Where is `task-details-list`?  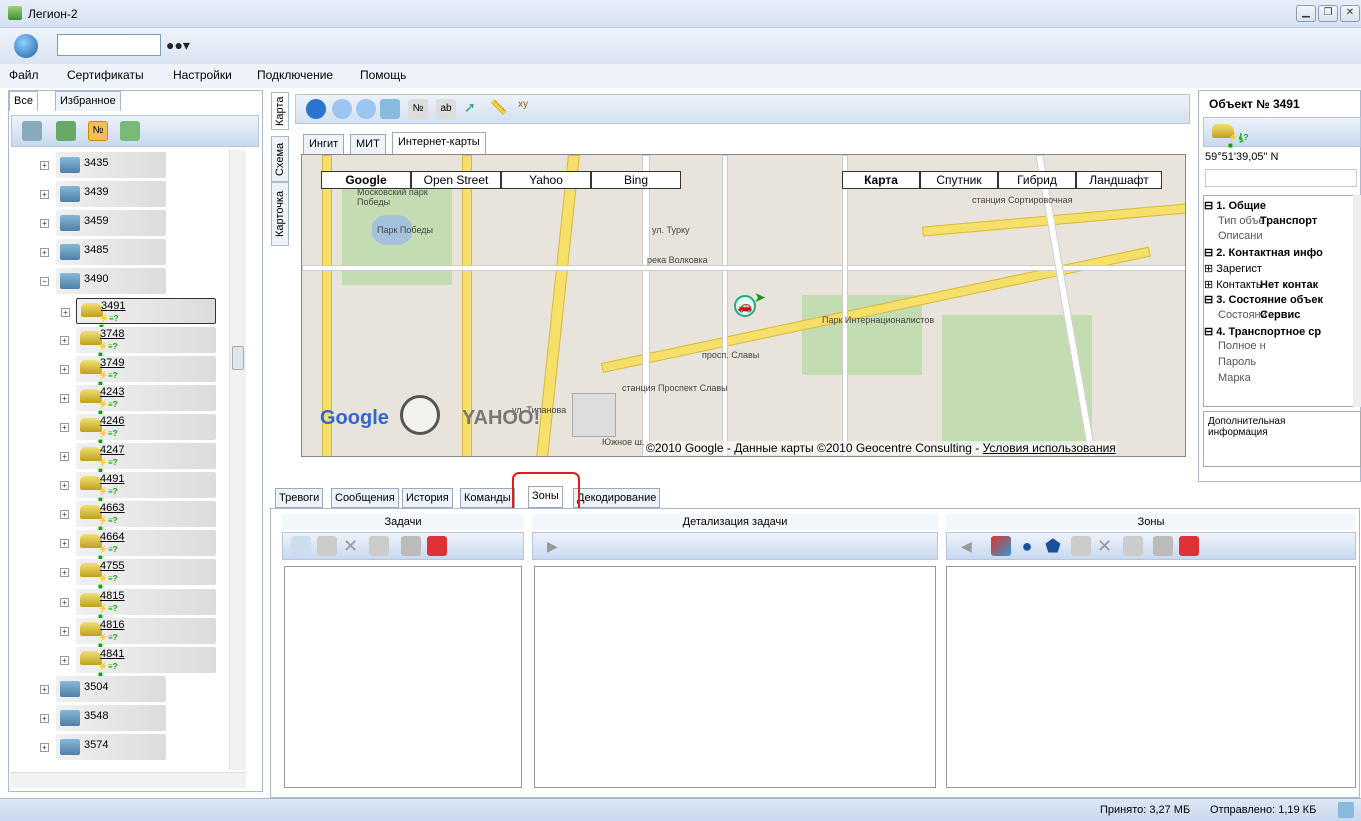 task-details-list is located at coordinates (735, 677).